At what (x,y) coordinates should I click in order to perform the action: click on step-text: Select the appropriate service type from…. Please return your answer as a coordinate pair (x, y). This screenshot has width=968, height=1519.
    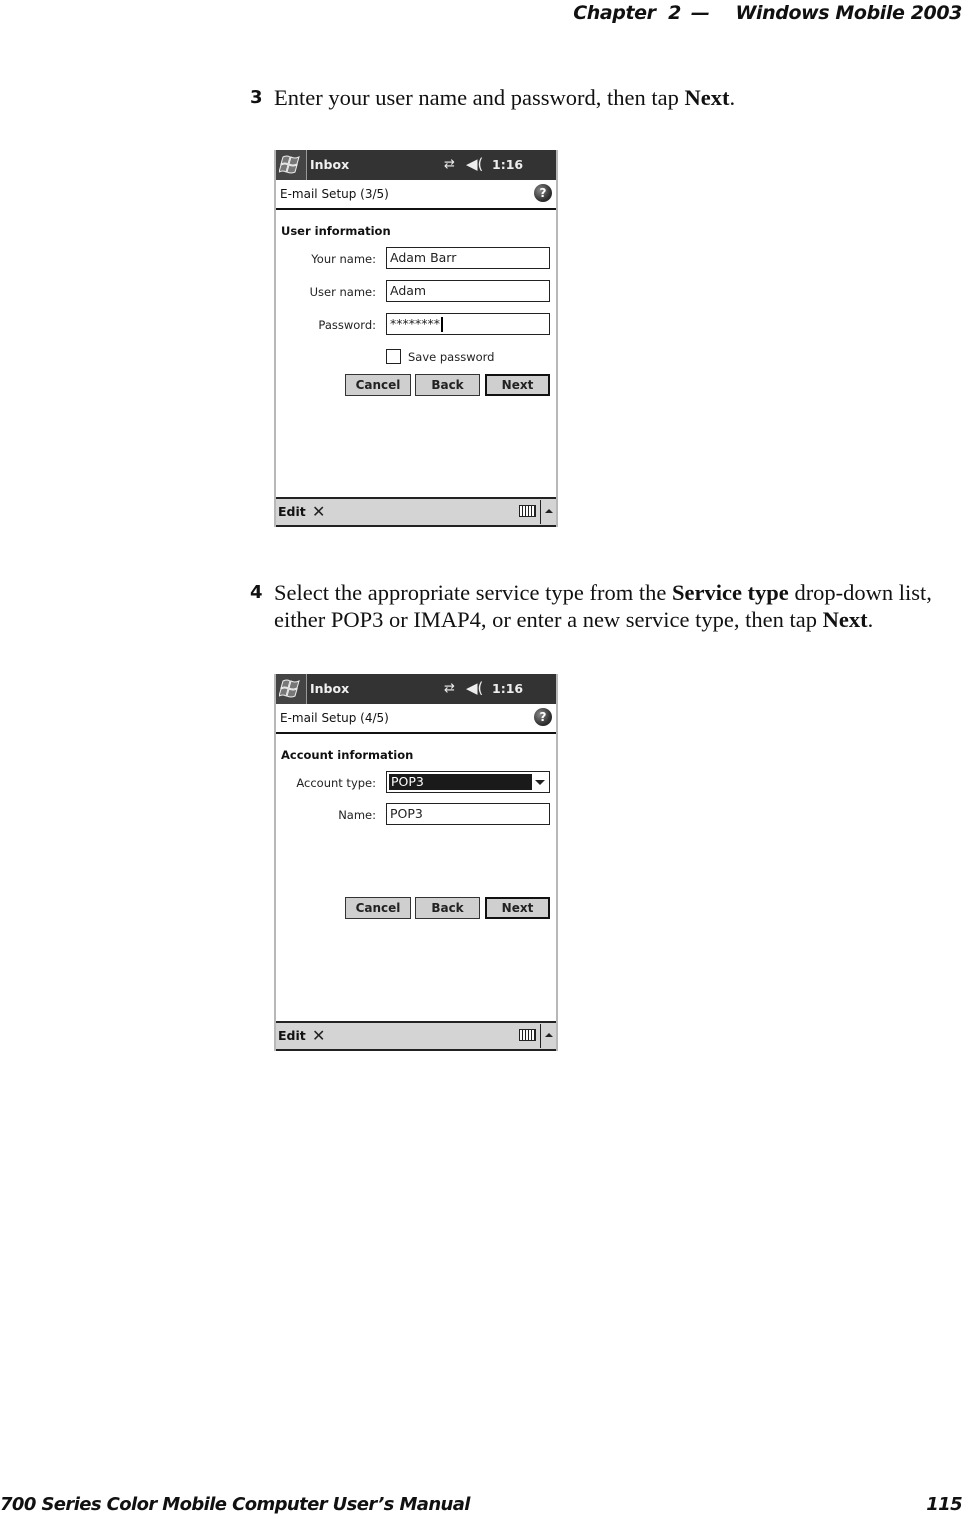
    Looking at the image, I should click on (603, 606).